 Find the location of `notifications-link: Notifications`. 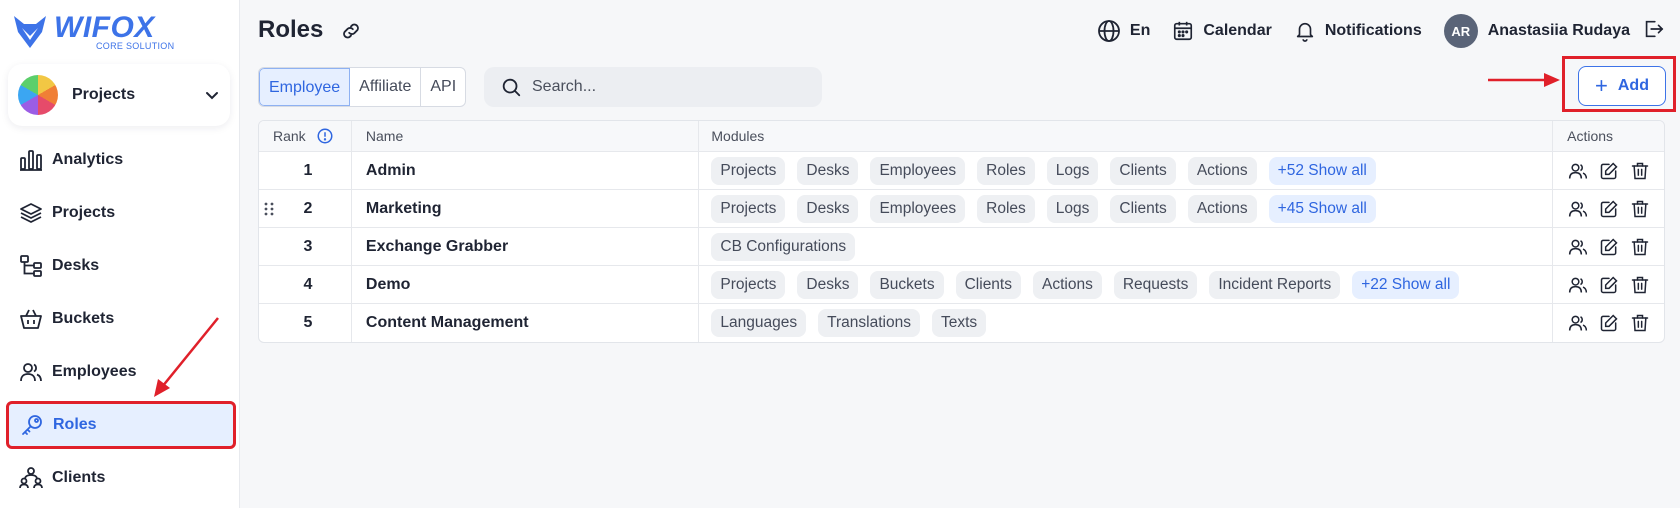

notifications-link: Notifications is located at coordinates (1358, 31).